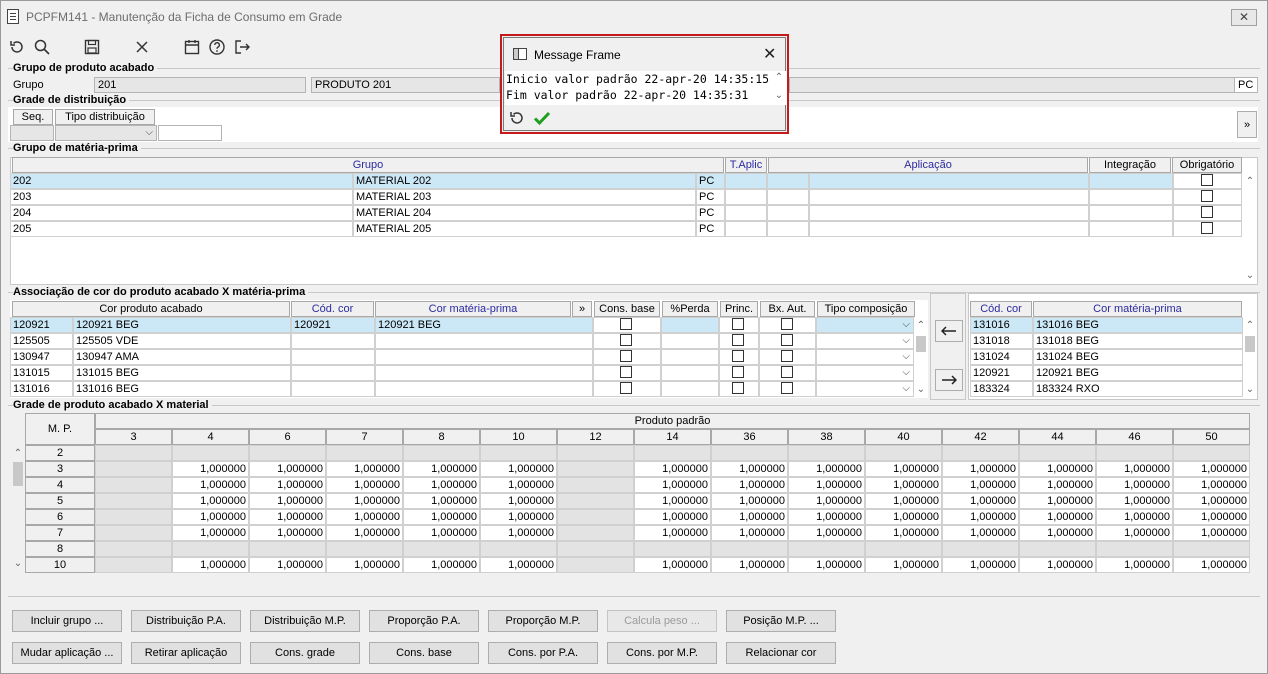  Describe the element at coordinates (1138, 357) in the screenshot. I see `right-cor-materia-cell: 131024 BEG` at that location.